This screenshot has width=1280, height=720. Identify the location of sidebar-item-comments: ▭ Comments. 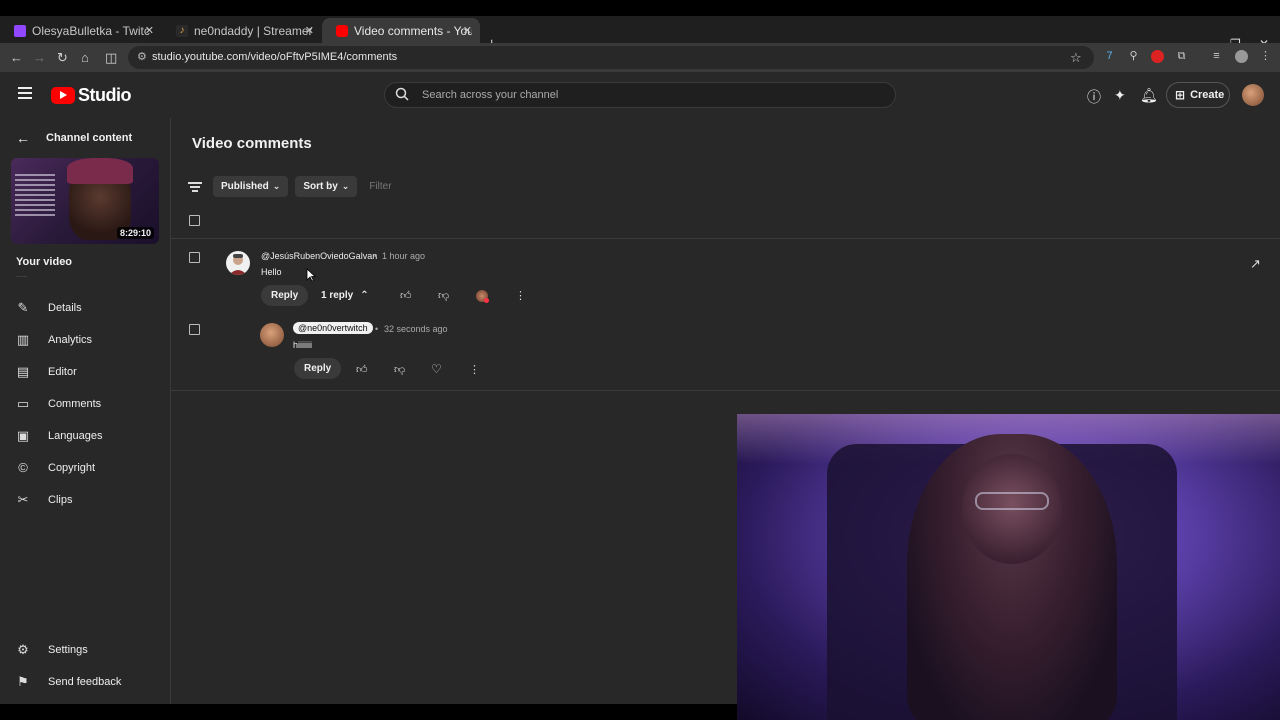
(58, 404).